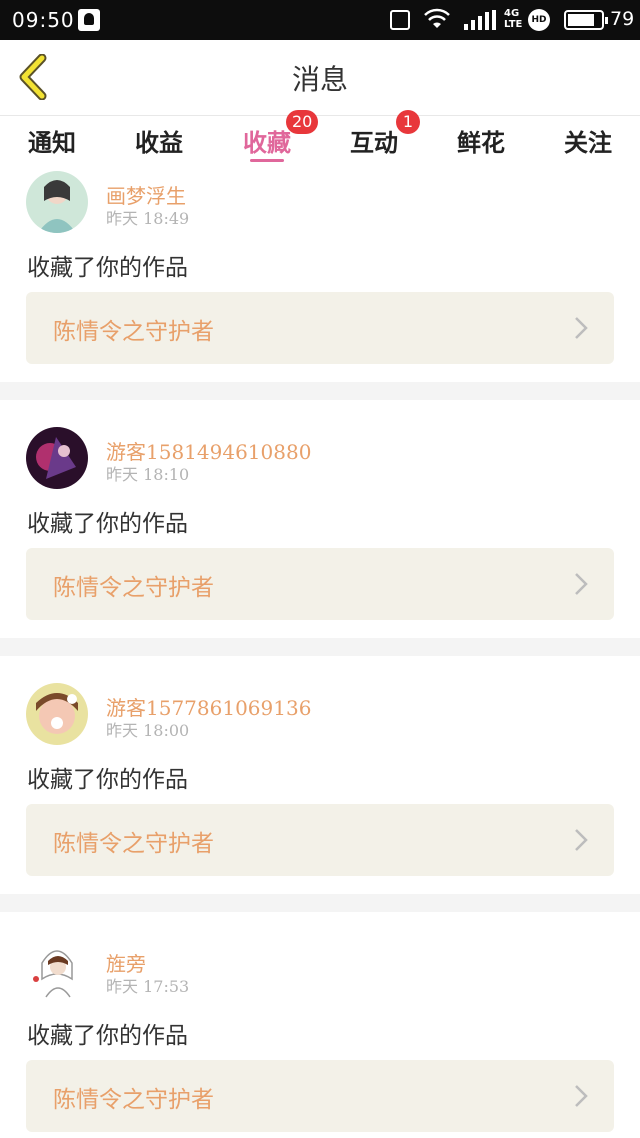 The height and width of the screenshot is (1138, 640). I want to click on battery-level: 79, so click(622, 19).